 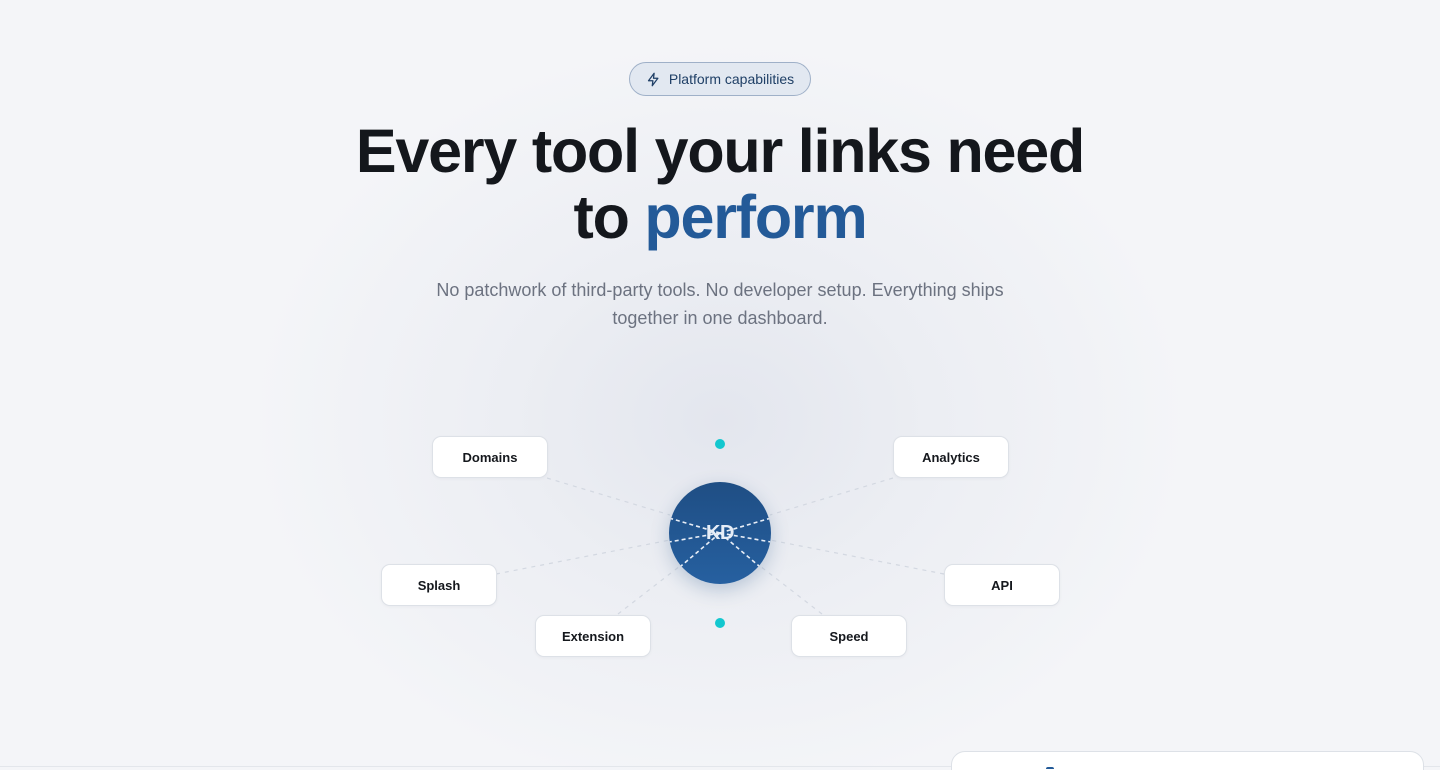 What do you see at coordinates (439, 585) in the screenshot?
I see `feature-splash: Splash` at bounding box center [439, 585].